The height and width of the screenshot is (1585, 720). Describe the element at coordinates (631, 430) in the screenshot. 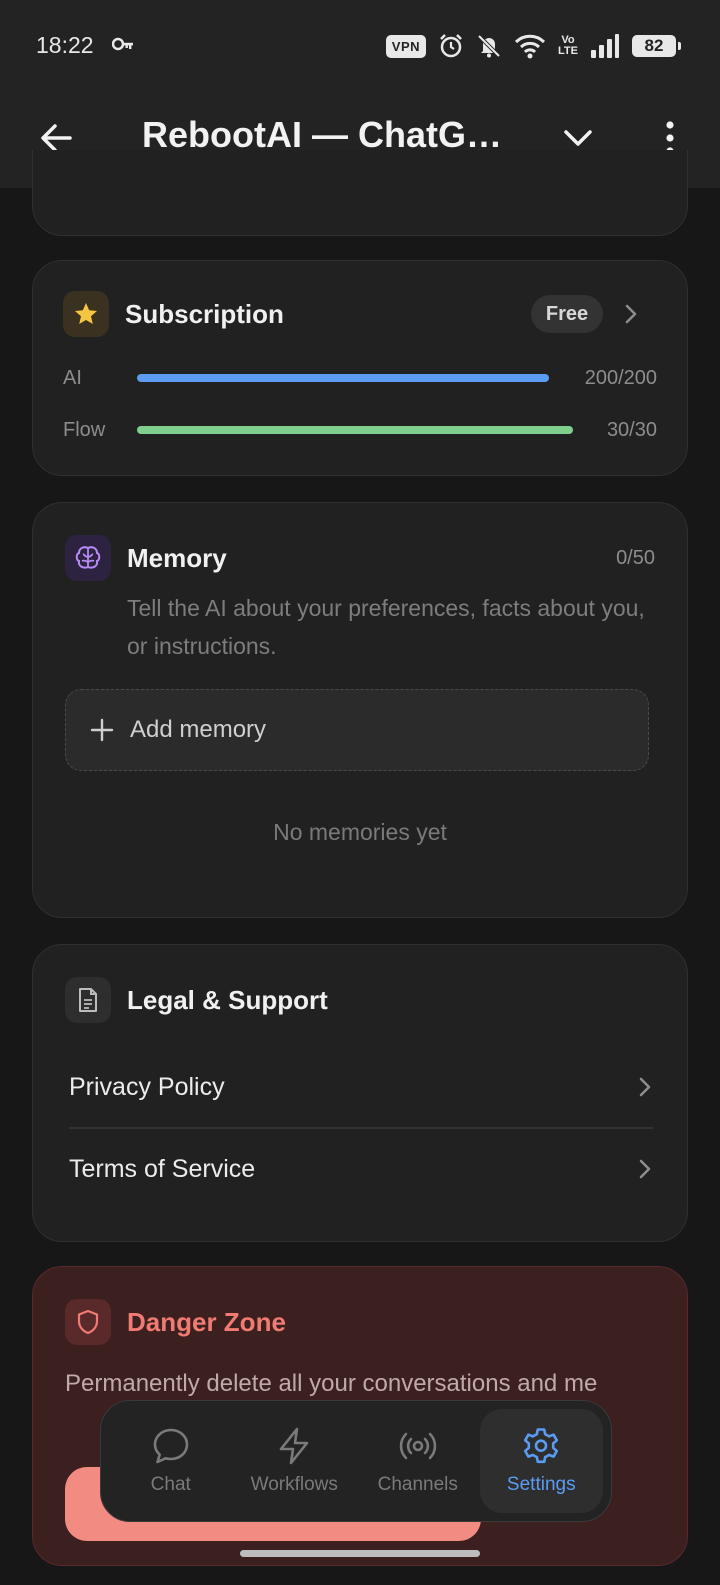

I see `quota-value-flow: 30/30` at that location.